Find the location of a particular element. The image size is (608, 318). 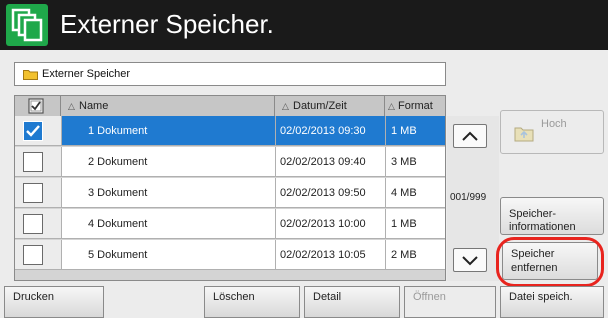

column-header-format: △ Format is located at coordinates (415, 106).